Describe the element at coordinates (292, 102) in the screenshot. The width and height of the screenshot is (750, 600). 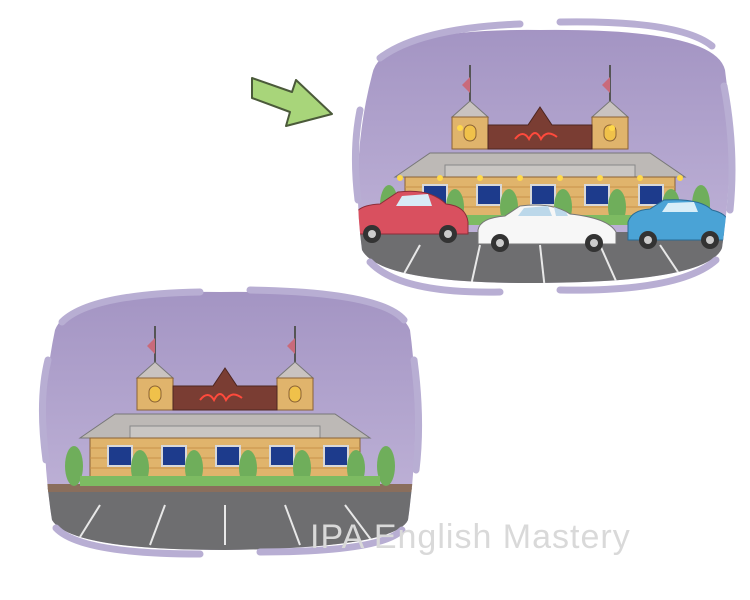
I see `right-arrow-icon` at that location.